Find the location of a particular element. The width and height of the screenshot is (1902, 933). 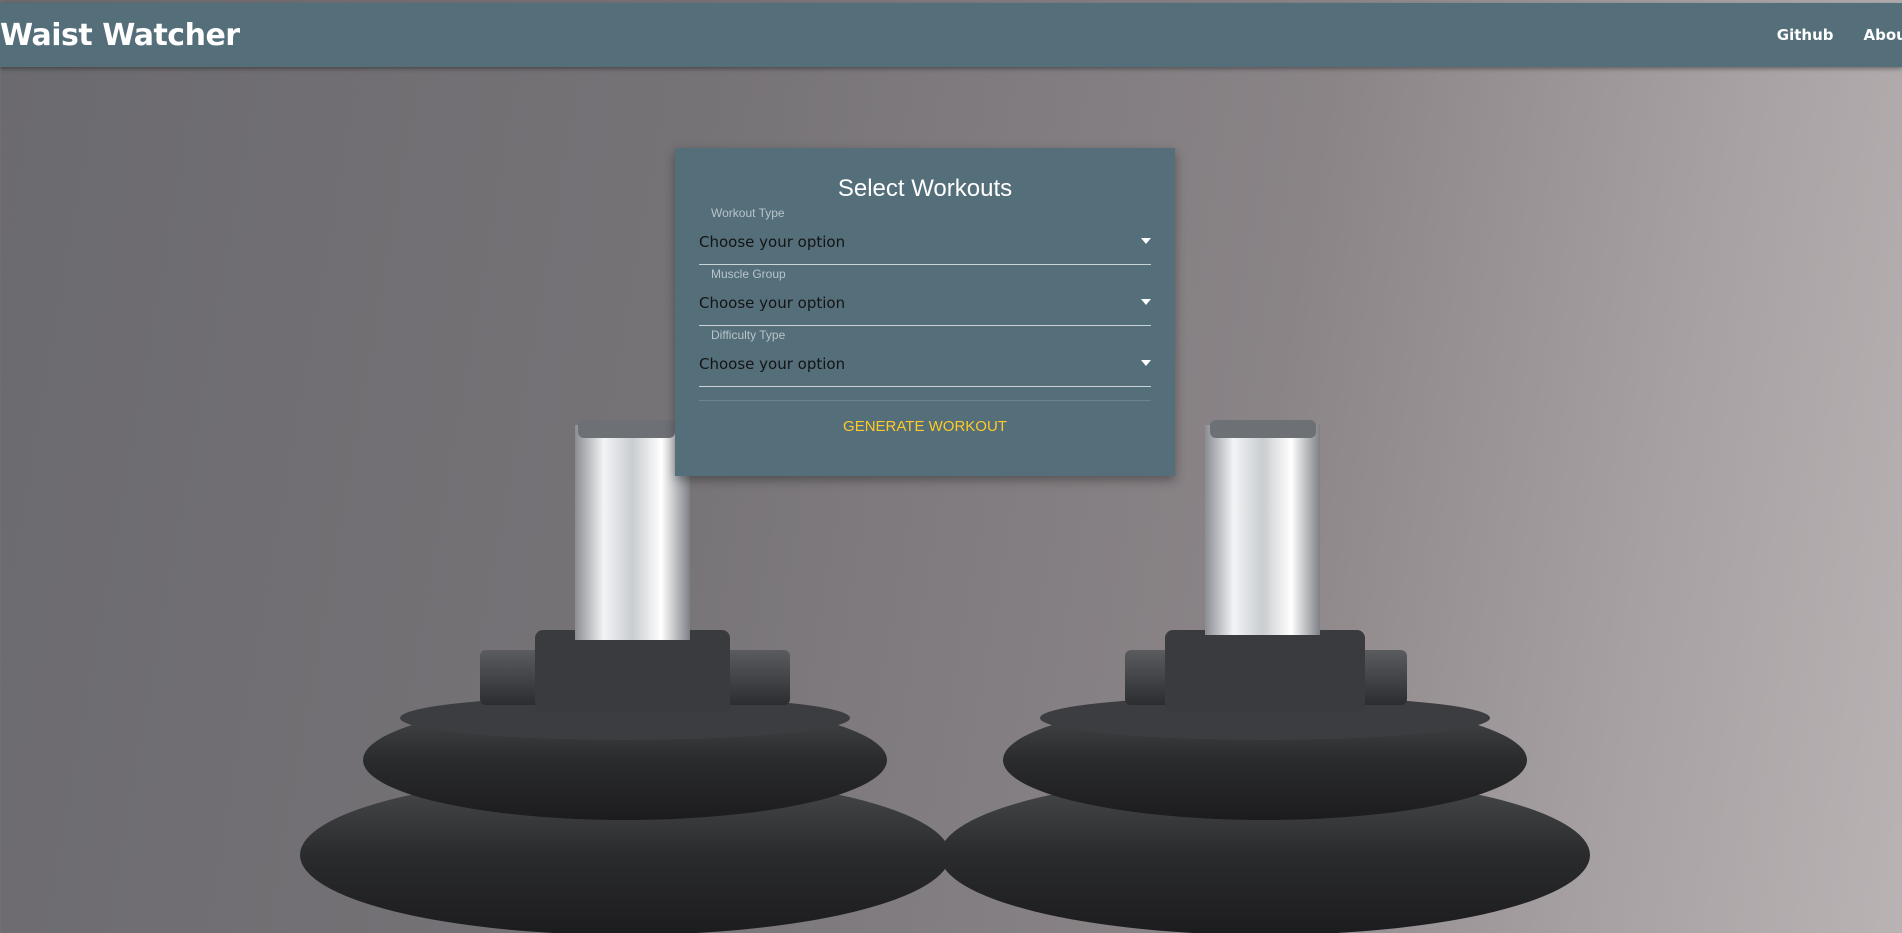

generate-workout-button: GENERATE WORKOUT is located at coordinates (925, 426).